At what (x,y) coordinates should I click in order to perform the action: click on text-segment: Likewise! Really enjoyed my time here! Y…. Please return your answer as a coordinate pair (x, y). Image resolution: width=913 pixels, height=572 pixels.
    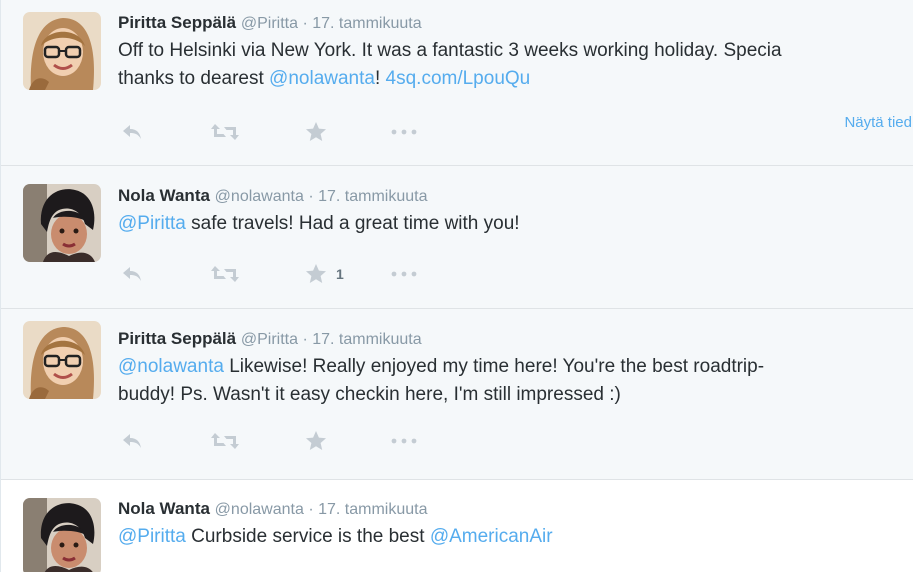
    Looking at the image, I should click on (494, 366).